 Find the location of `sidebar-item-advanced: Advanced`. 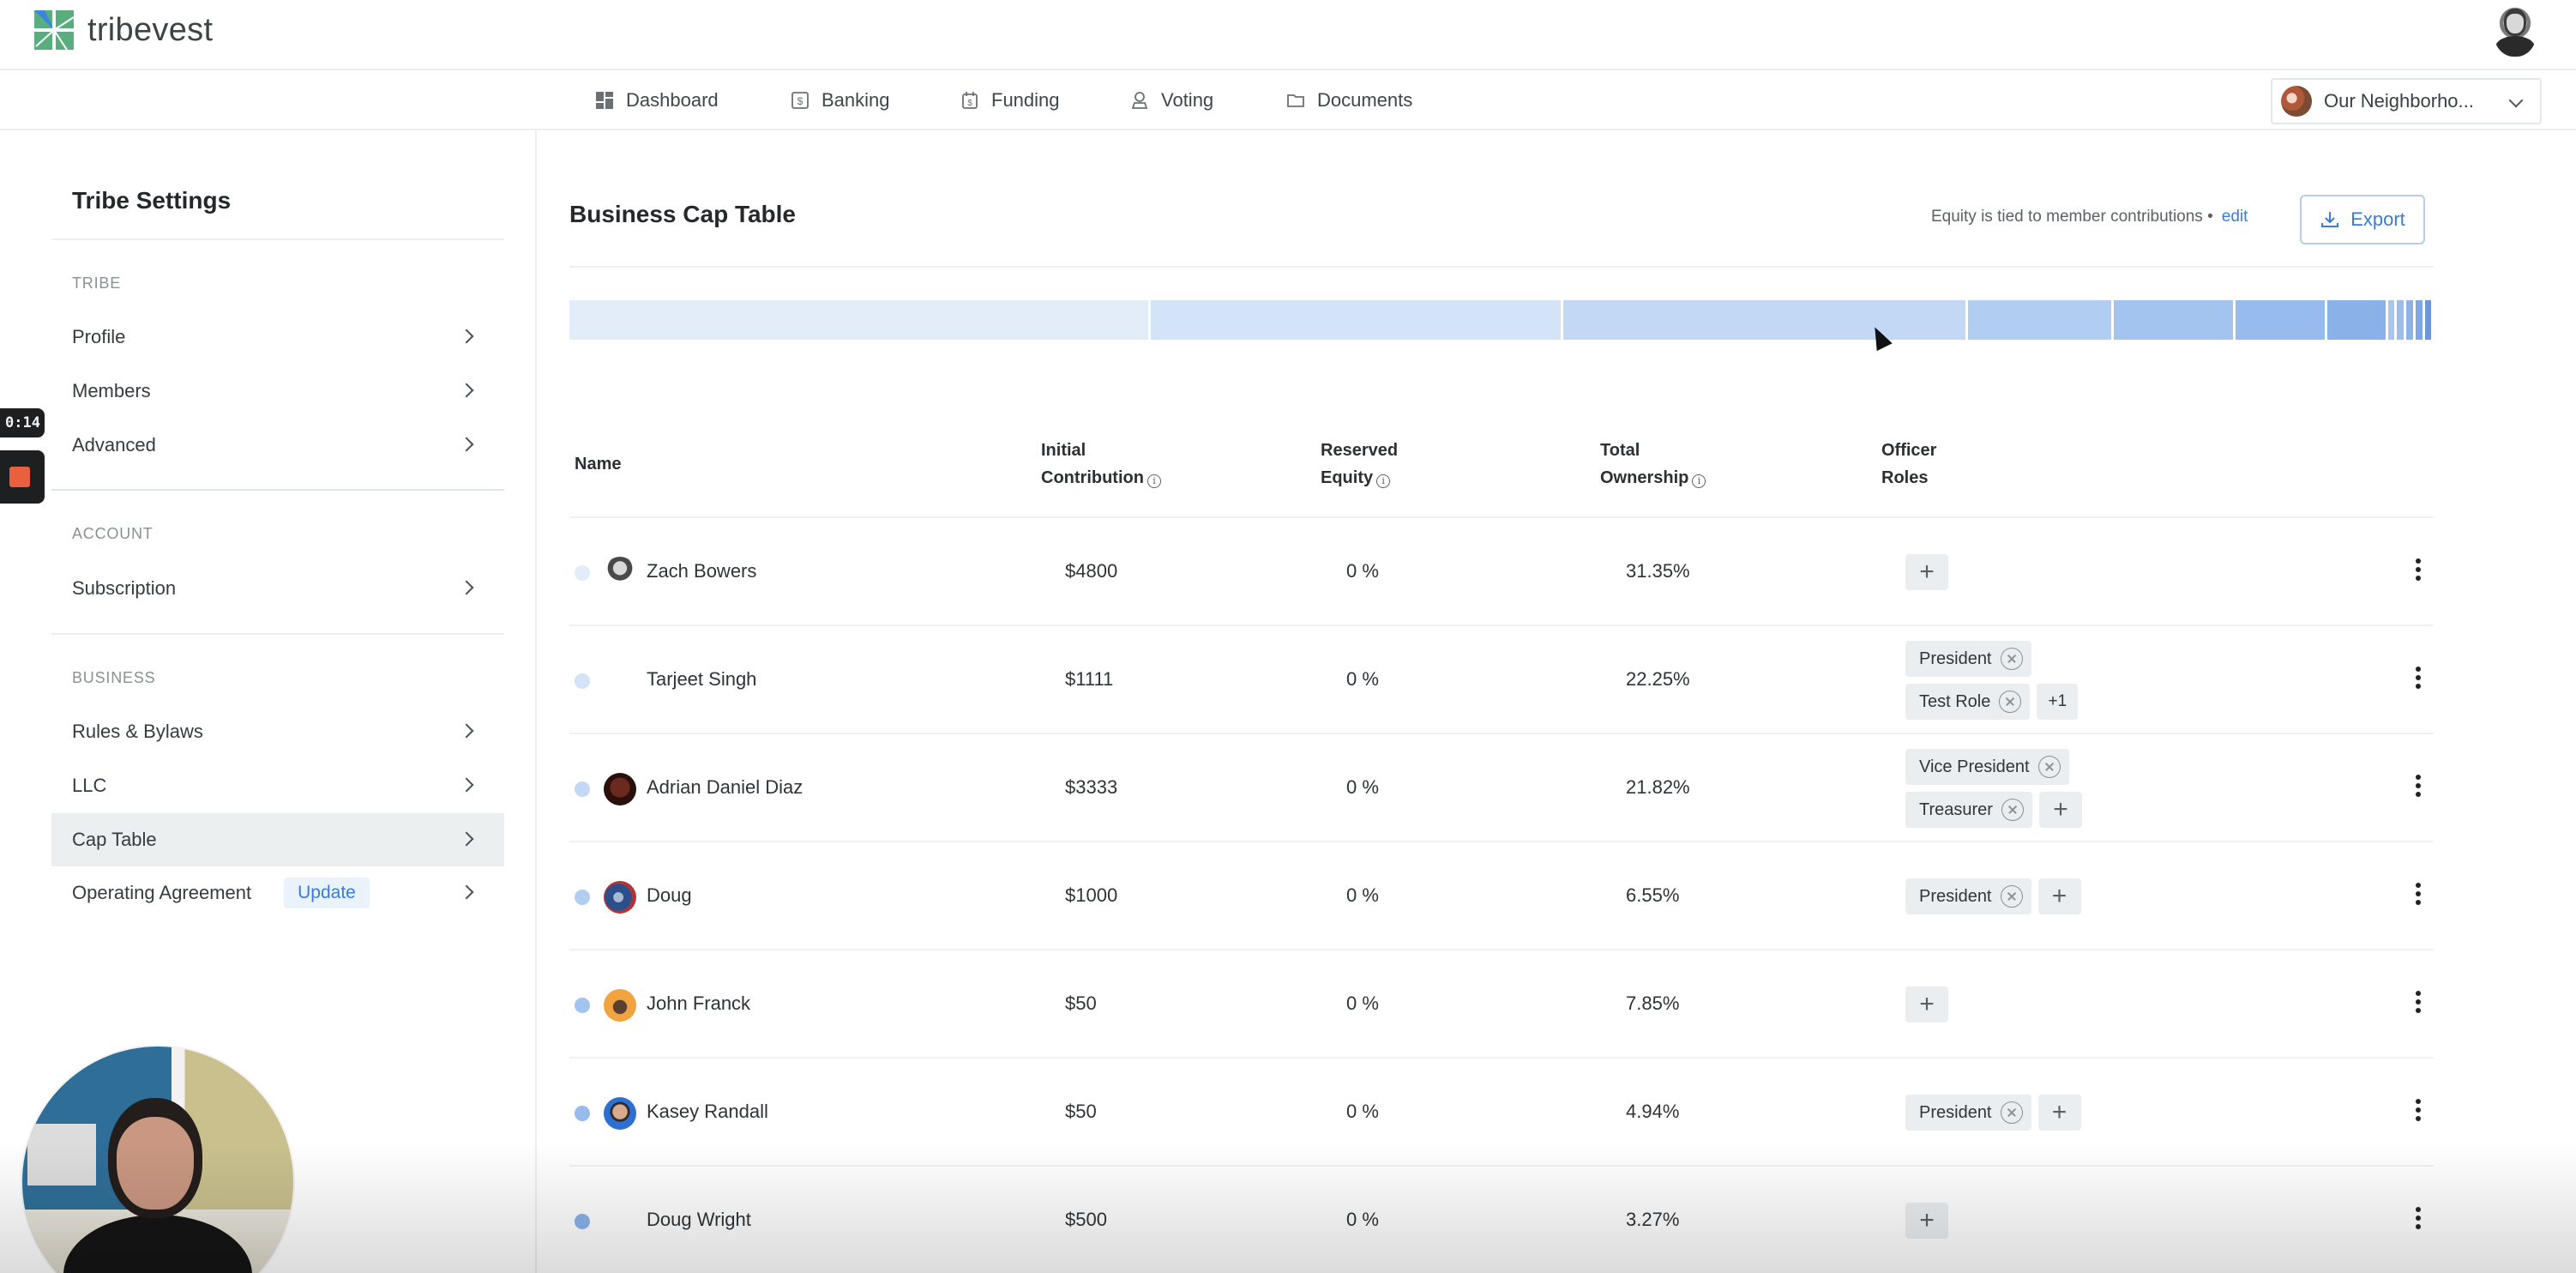

sidebar-item-advanced: Advanced is located at coordinates (277, 446).